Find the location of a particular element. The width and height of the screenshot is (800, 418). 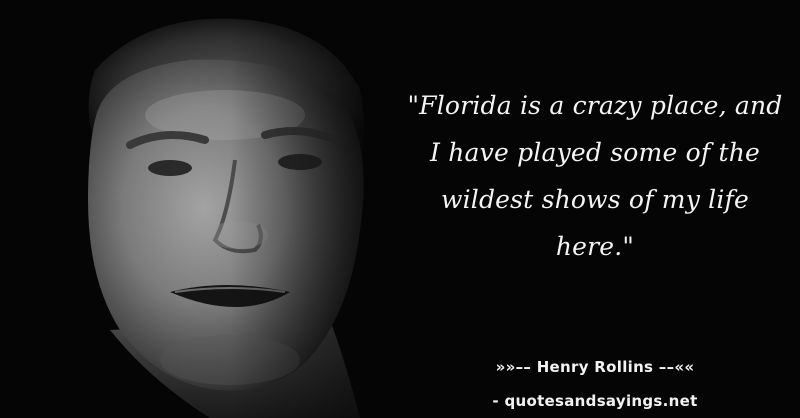

author-attribution: »»–– Henry Rollins ––«« is located at coordinates (595, 367).